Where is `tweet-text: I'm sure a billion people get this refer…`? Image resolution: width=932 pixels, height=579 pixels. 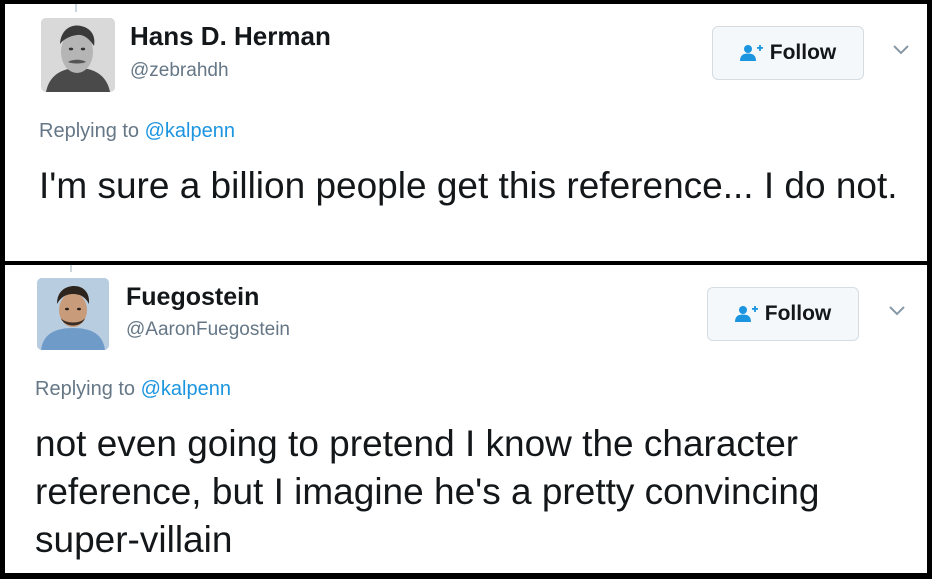
tweet-text: I'm sure a billion people get this refer… is located at coordinates (468, 185).